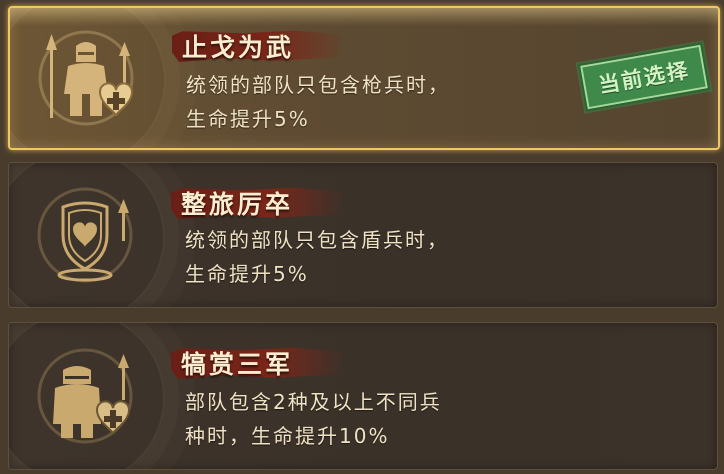 This screenshot has height=474, width=724. I want to click on option-description: 部队包含2种及以上不同兵 种时，生命提升10%, so click(313, 419).